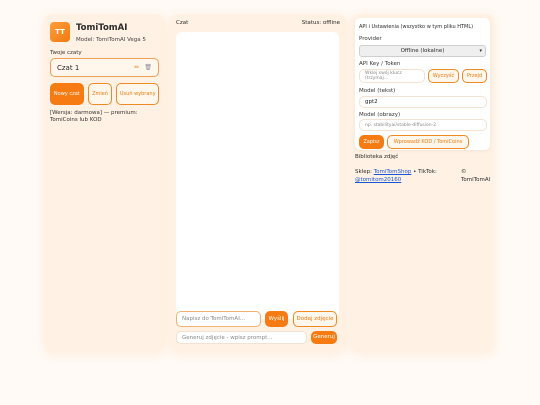 The width and height of the screenshot is (540, 405). Describe the element at coordinates (320, 23) in the screenshot. I see `status-text: Status: offline` at that location.